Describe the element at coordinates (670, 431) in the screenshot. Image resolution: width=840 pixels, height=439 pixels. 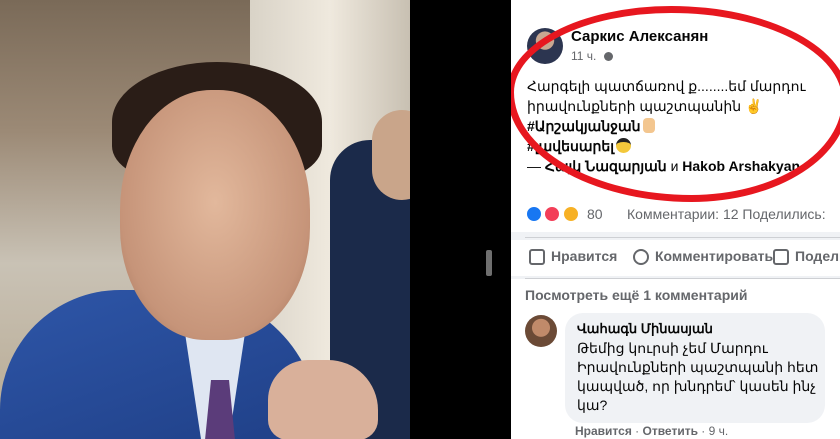
I see `comment-reply-link: Ответить` at that location.